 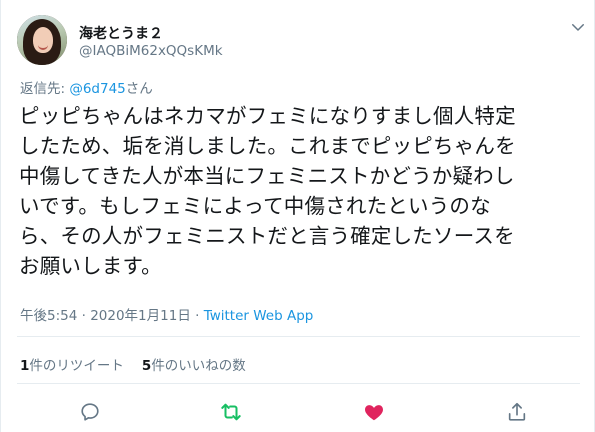 I want to click on tweet-line: ピッピちゃんはネカマがフェミになりすまし個人特定, so click(x=267, y=116).